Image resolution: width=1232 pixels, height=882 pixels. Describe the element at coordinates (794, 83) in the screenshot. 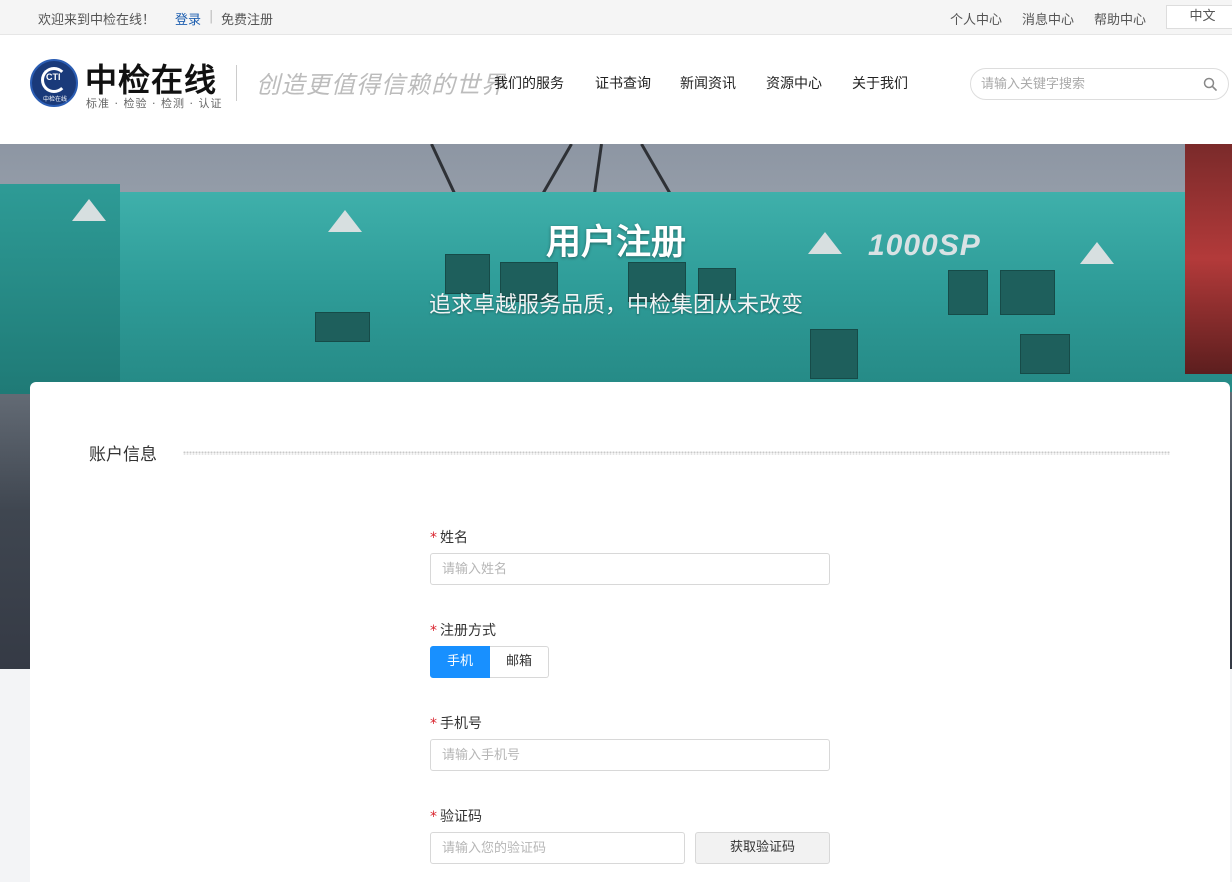

I see `nav-resource-center: 资源中心` at that location.